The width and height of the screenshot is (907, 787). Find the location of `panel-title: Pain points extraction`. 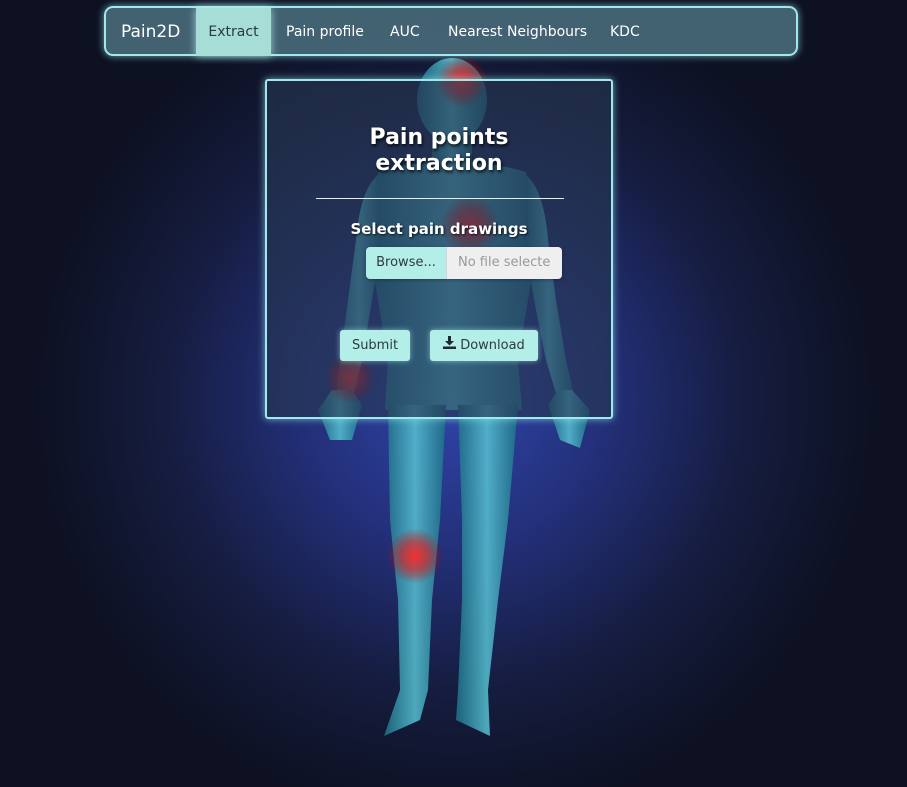

panel-title: Pain points extraction is located at coordinates (439, 151).